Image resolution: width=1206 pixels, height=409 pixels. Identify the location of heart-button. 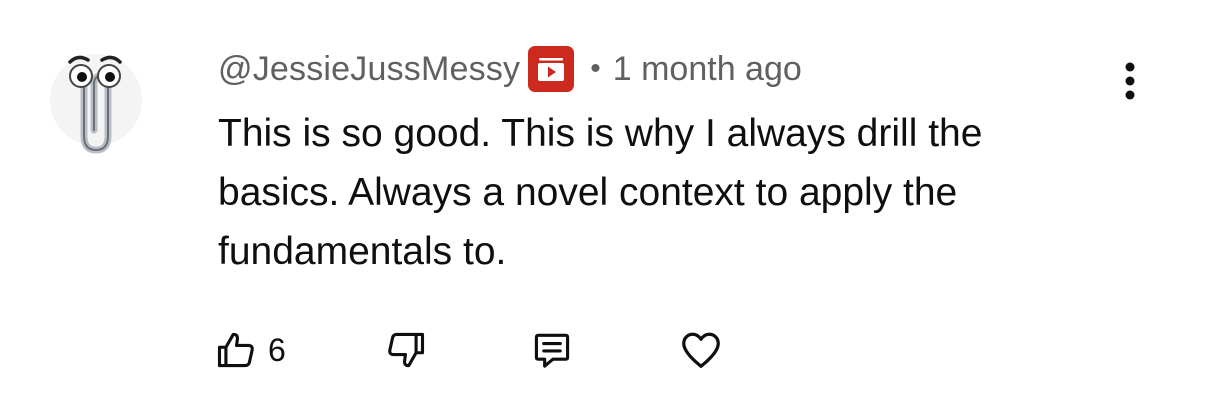
(701, 350).